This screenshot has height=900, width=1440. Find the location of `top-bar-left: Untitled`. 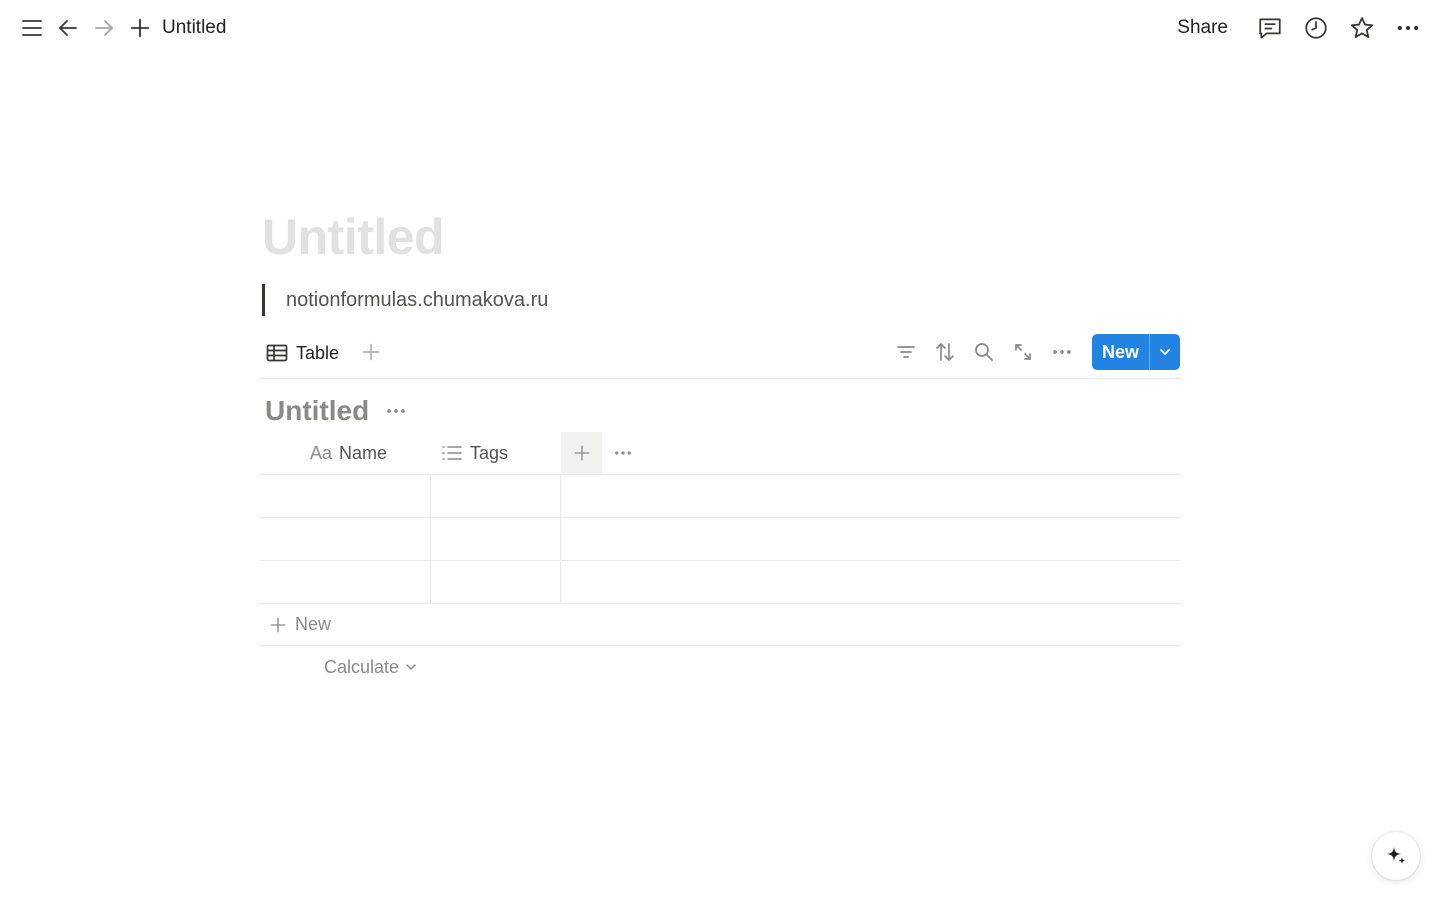

top-bar-left: Untitled is located at coordinates (120, 28).